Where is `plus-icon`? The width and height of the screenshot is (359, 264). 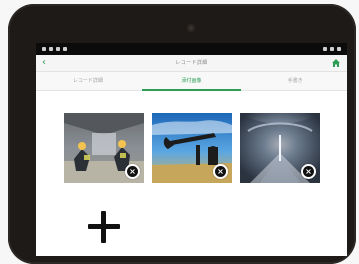
plus-icon is located at coordinates (103, 227).